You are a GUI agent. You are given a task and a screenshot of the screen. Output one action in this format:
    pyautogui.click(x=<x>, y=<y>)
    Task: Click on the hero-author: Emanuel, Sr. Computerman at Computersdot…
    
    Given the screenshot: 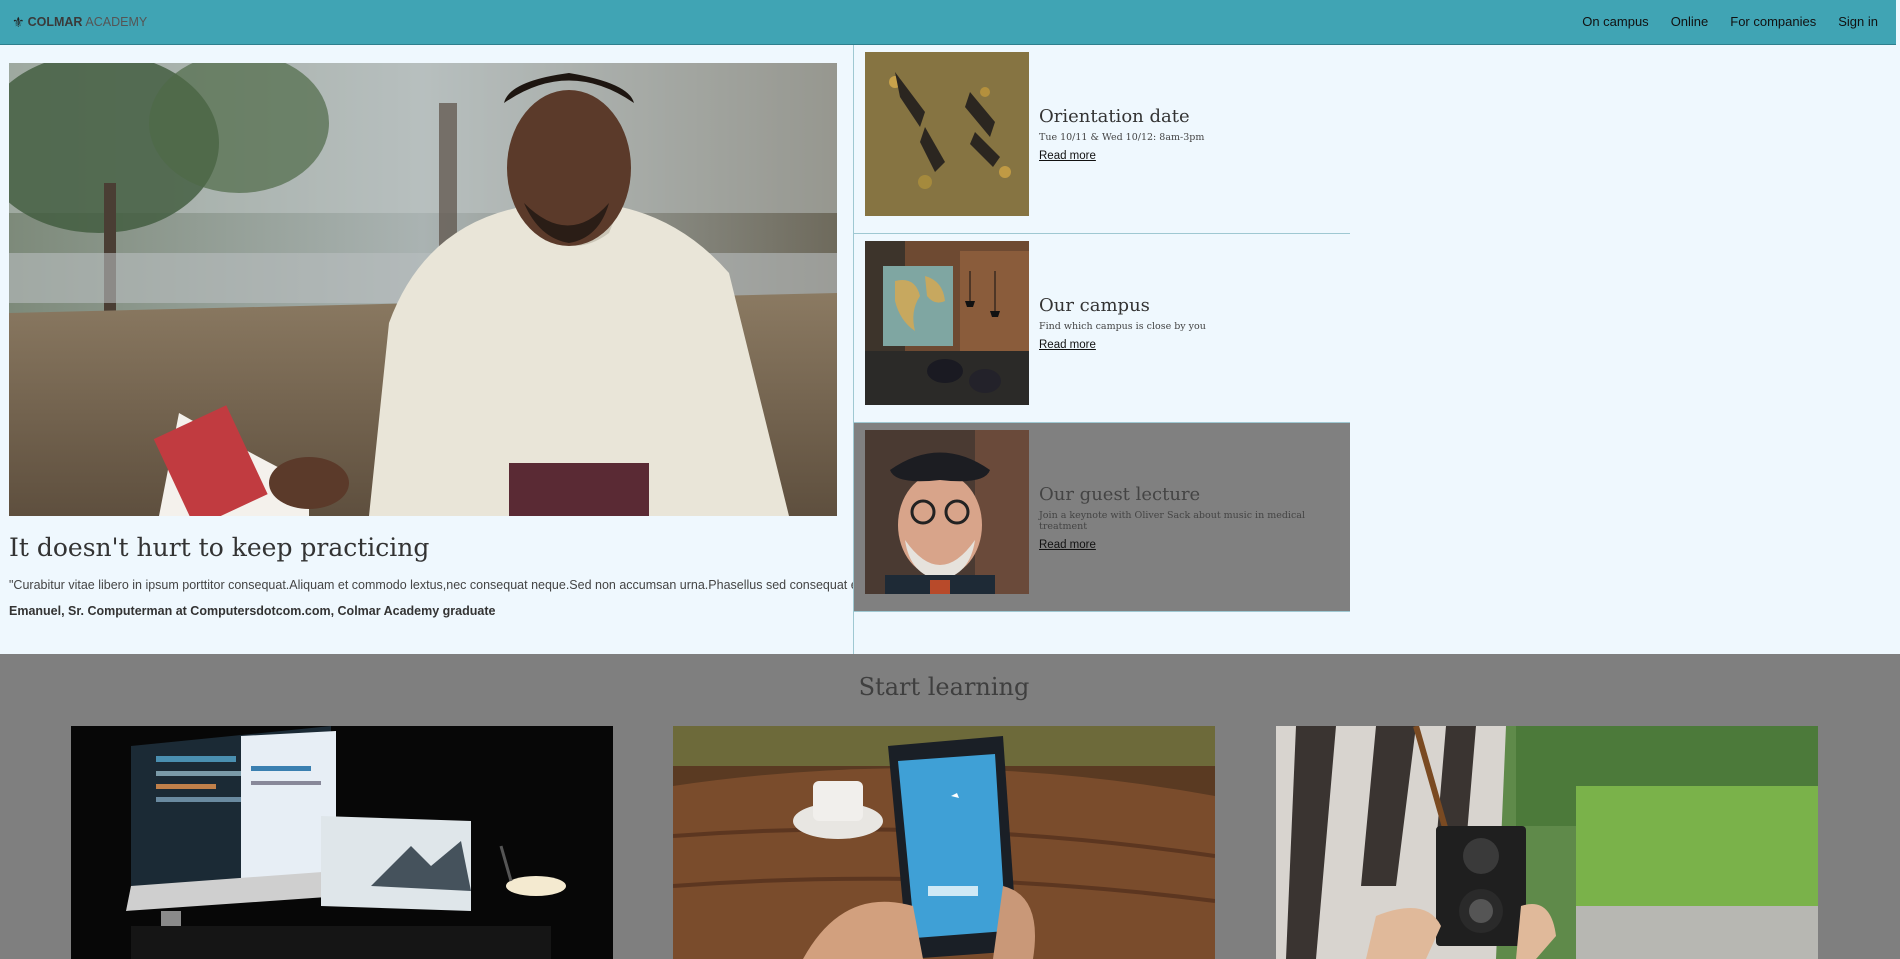 What is the action you would take?
    pyautogui.click(x=252, y=611)
    